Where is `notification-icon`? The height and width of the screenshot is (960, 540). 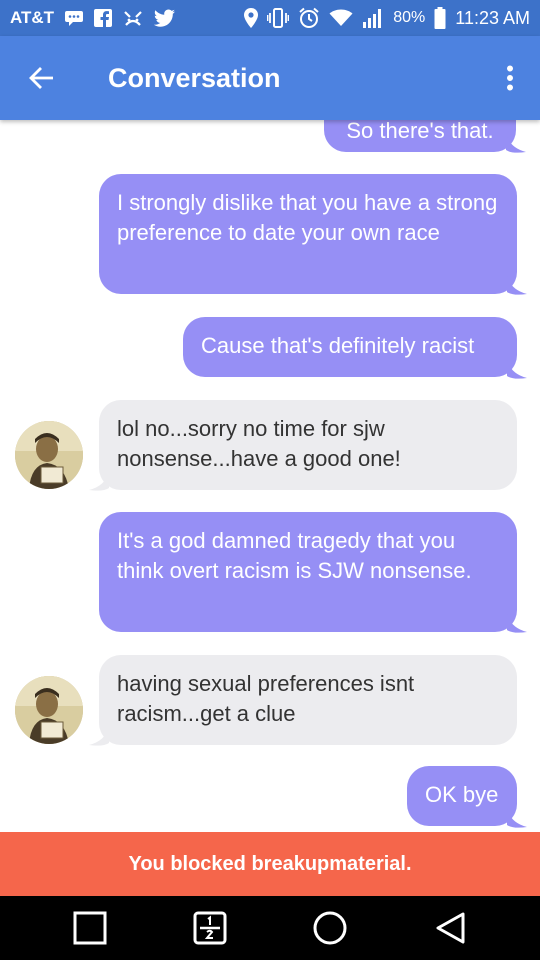
notification-icon is located at coordinates (133, 18).